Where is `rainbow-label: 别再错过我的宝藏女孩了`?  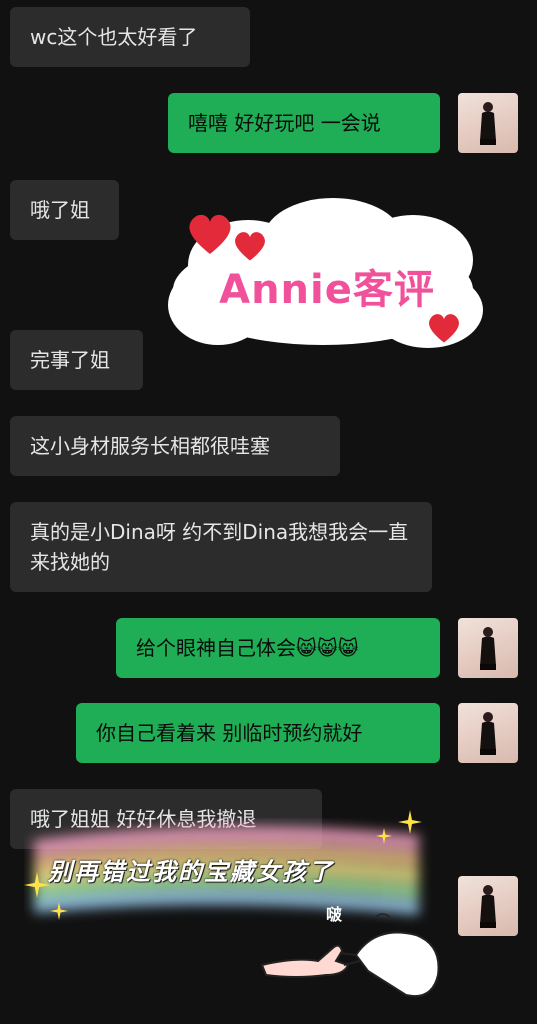
rainbow-label: 别再错过我的宝藏女孩了 is located at coordinates (191, 872).